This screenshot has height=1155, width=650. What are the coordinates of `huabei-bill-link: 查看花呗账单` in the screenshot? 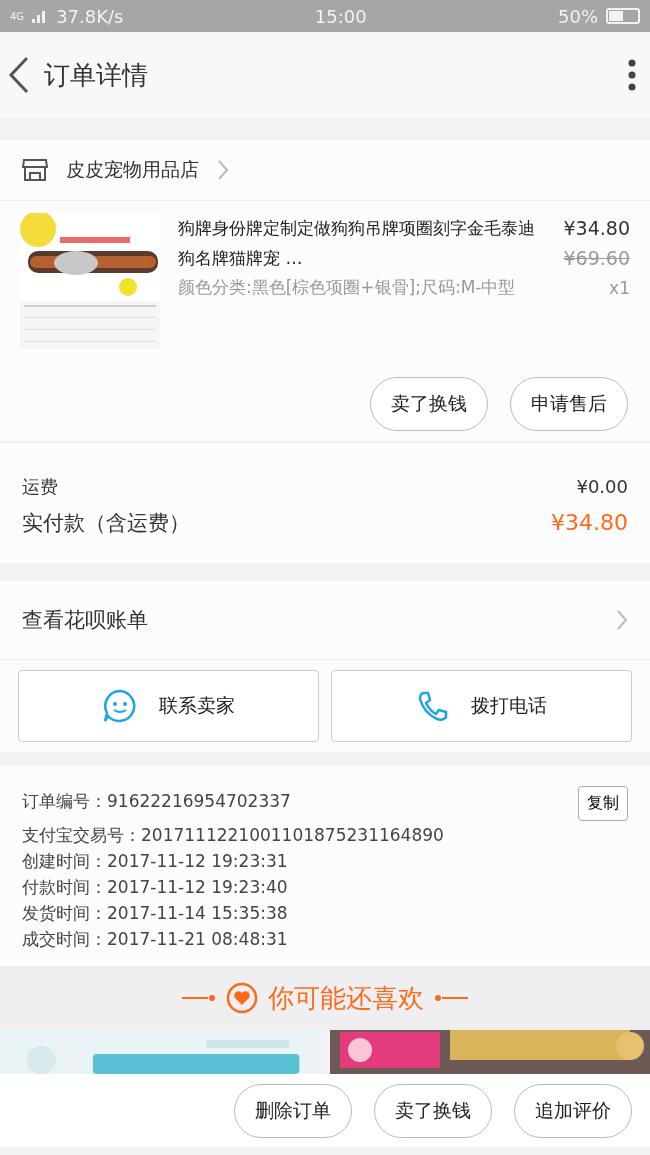 It's located at (85, 620).